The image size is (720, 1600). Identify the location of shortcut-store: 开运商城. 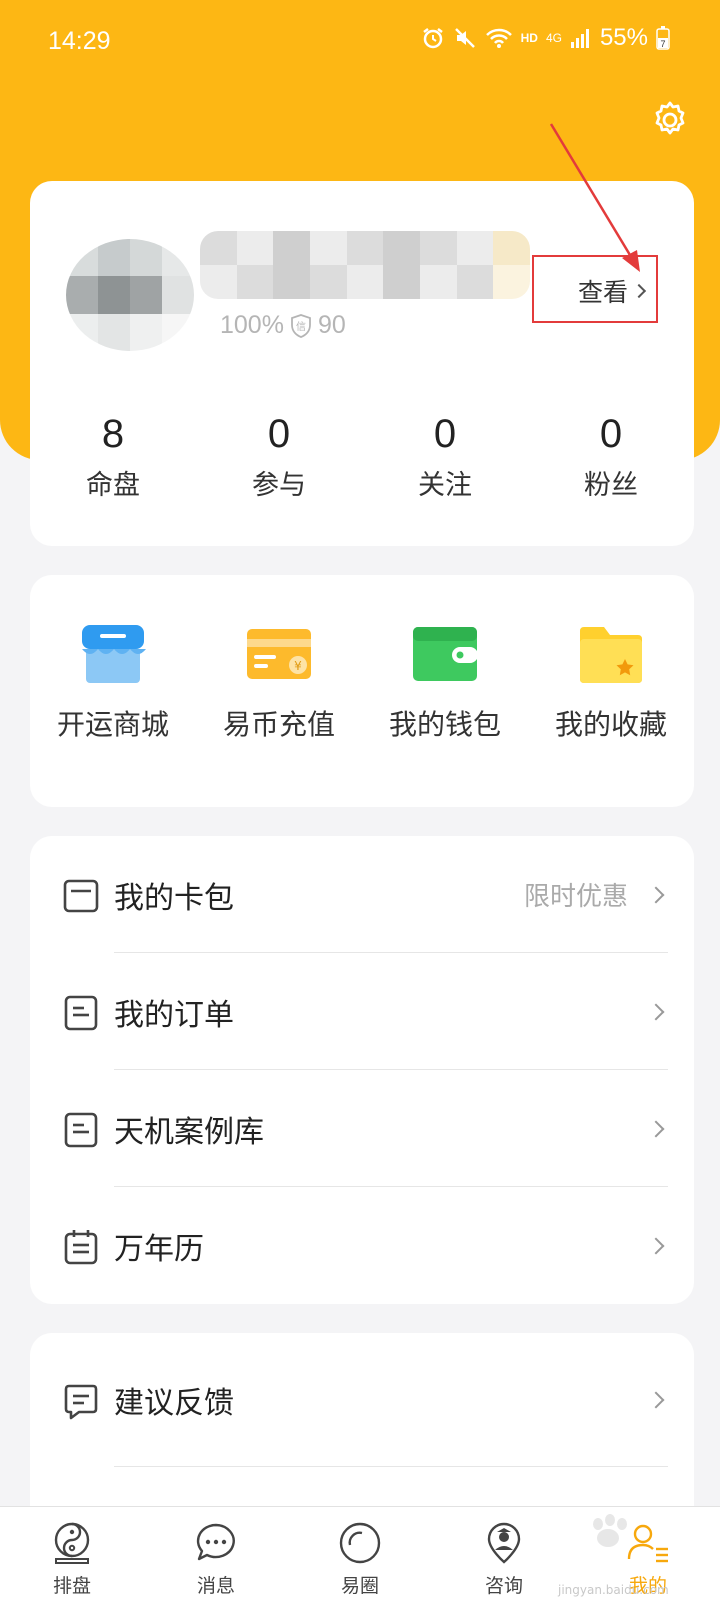
(113, 715).